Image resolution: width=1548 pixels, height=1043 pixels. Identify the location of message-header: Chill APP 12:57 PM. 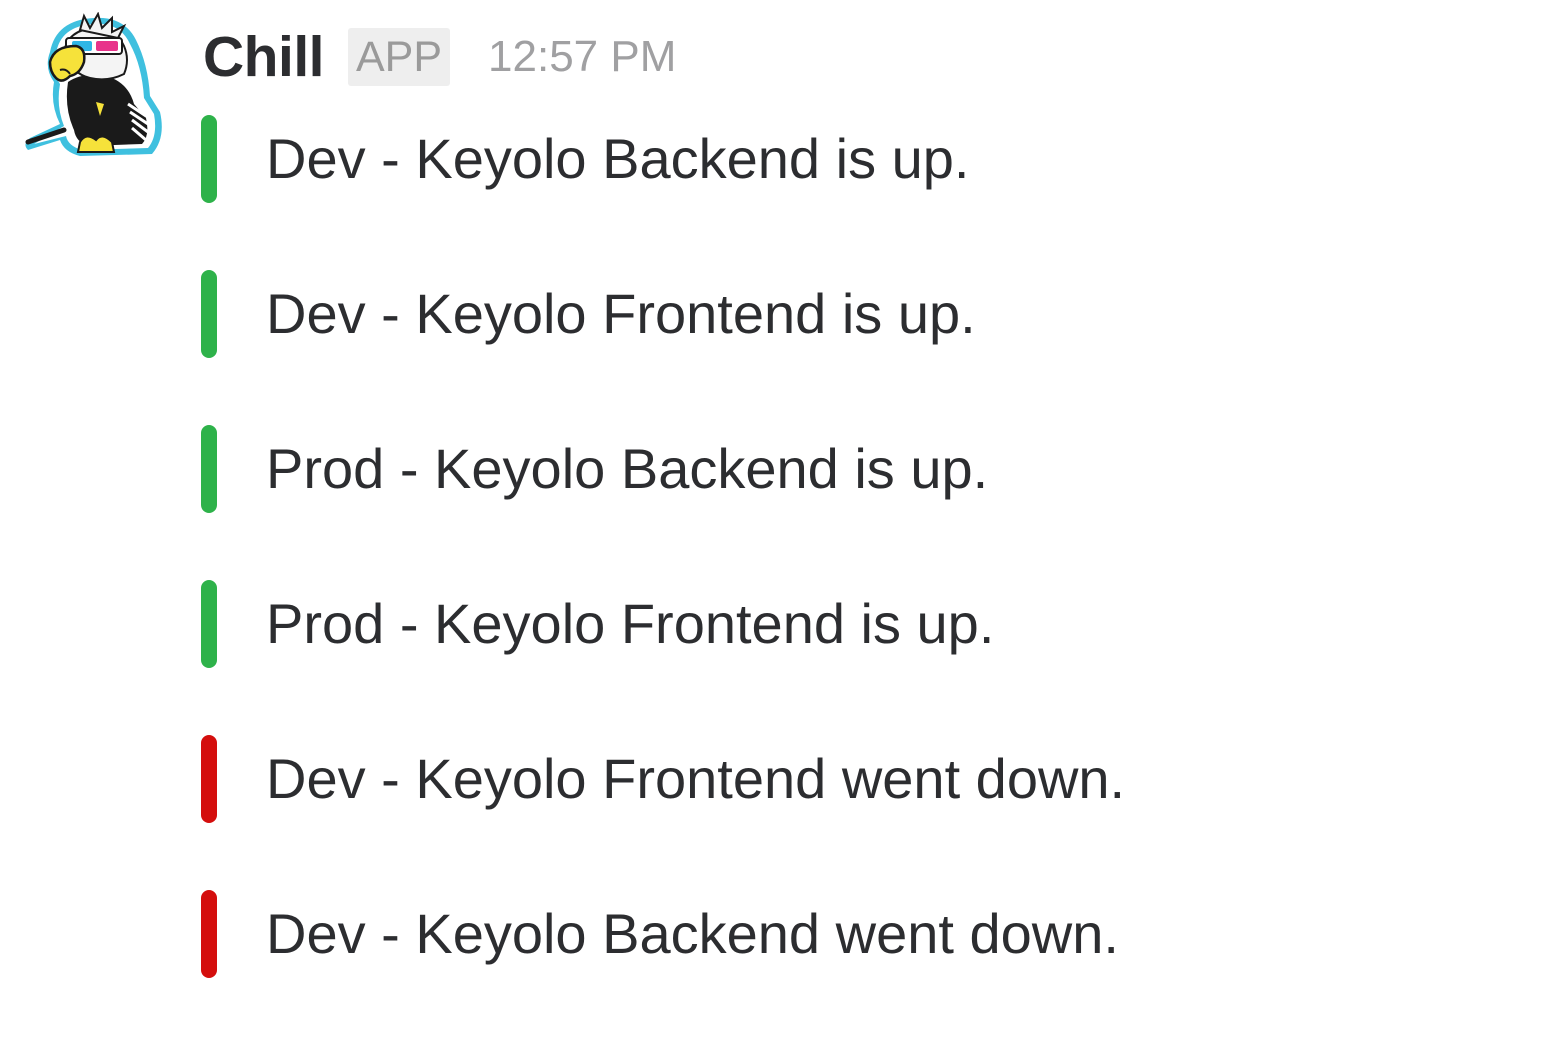
(439, 57).